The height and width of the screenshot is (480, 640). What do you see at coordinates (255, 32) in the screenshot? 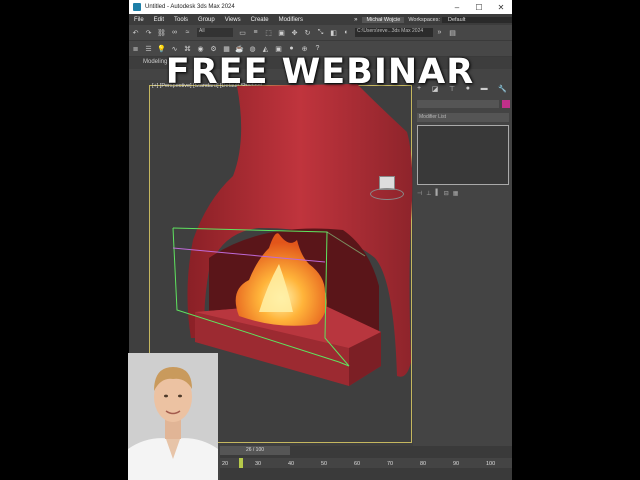
I see `select-by-name-icon: ≡` at bounding box center [255, 32].